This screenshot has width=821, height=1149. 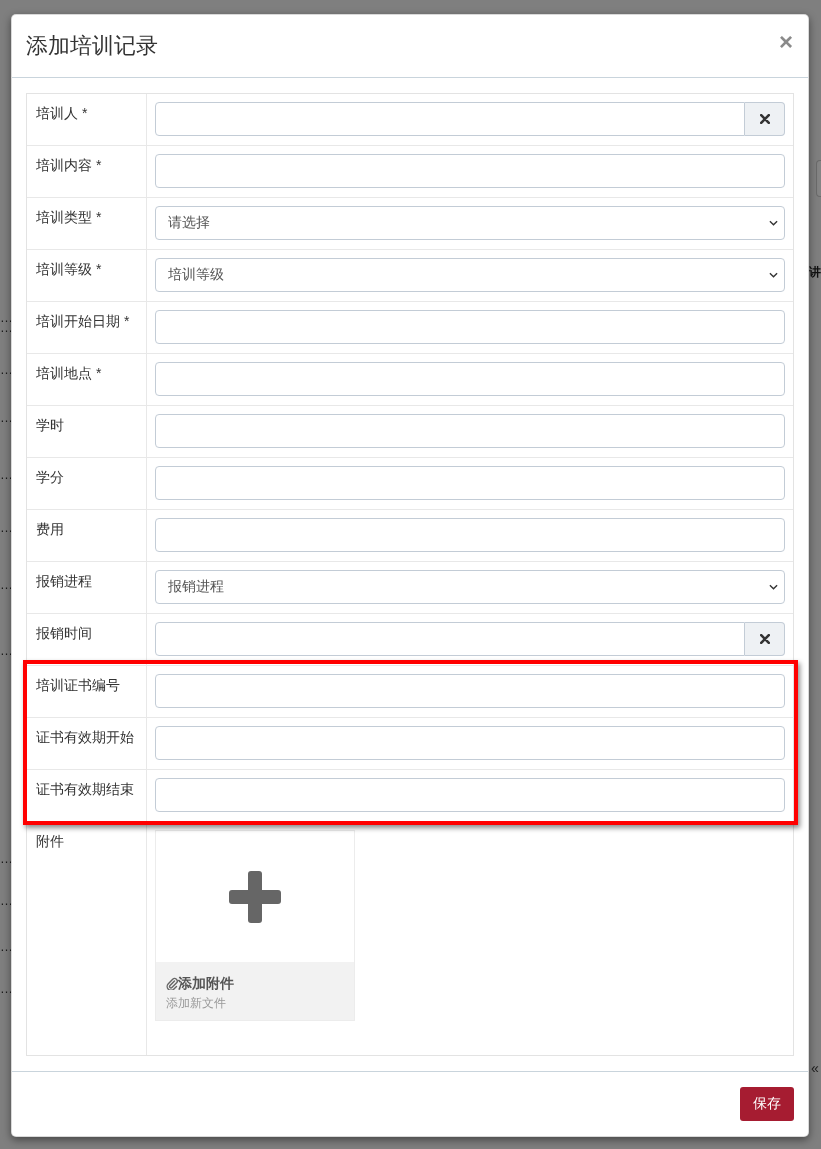 I want to click on upload-title: 添加附件, so click(x=206, y=983).